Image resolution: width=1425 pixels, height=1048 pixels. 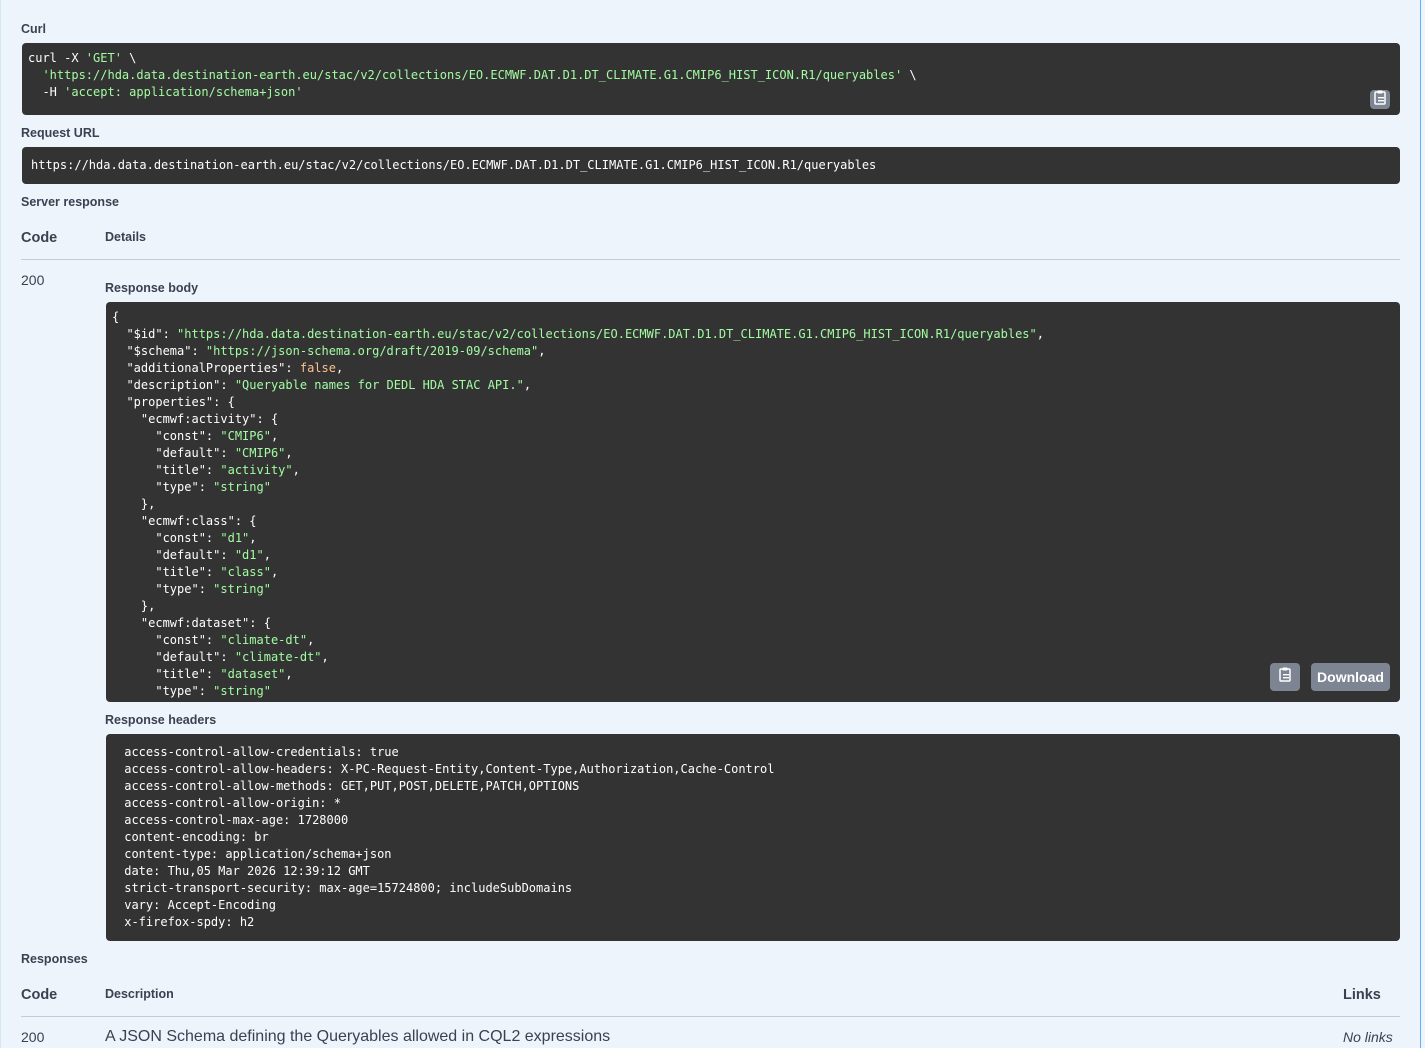 I want to click on curl-label: Curl, so click(x=33, y=29).